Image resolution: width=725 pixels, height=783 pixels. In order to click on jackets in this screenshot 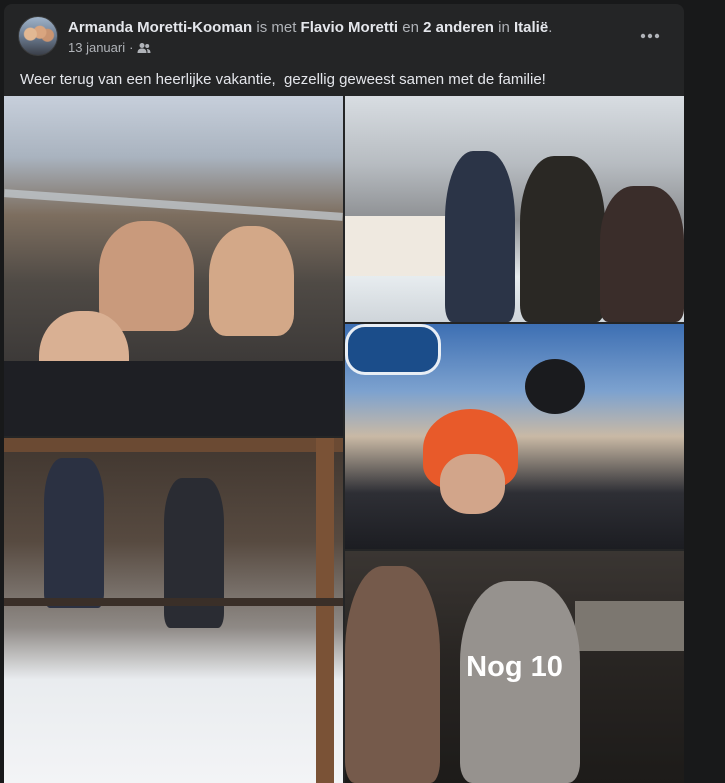, I will do `click(173, 398)`.